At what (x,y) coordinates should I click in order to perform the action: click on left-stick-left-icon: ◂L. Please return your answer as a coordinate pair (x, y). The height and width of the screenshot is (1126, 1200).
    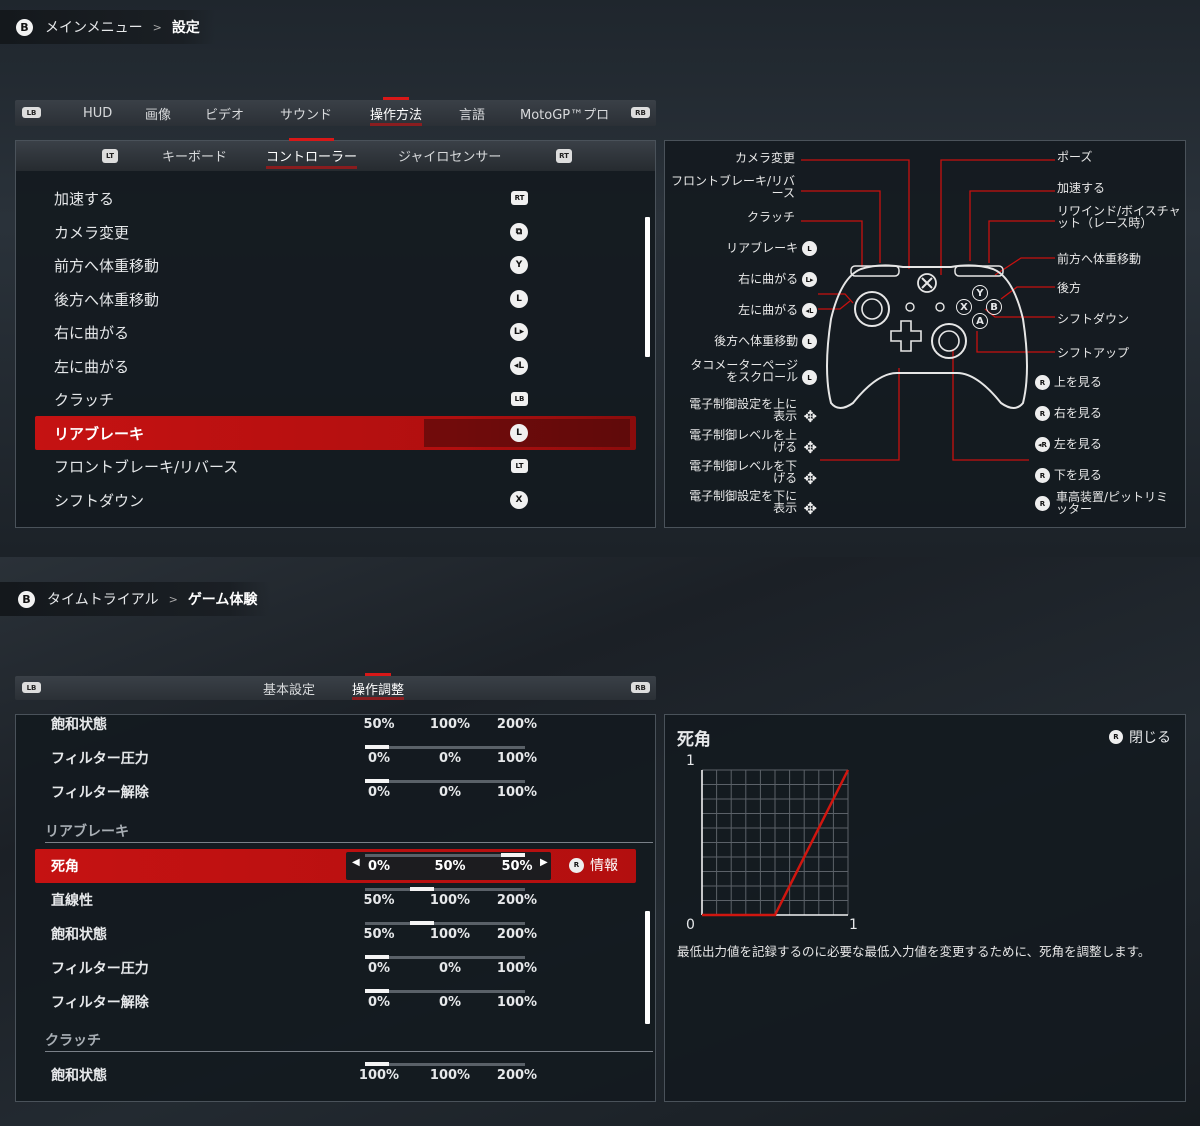
    Looking at the image, I should click on (519, 366).